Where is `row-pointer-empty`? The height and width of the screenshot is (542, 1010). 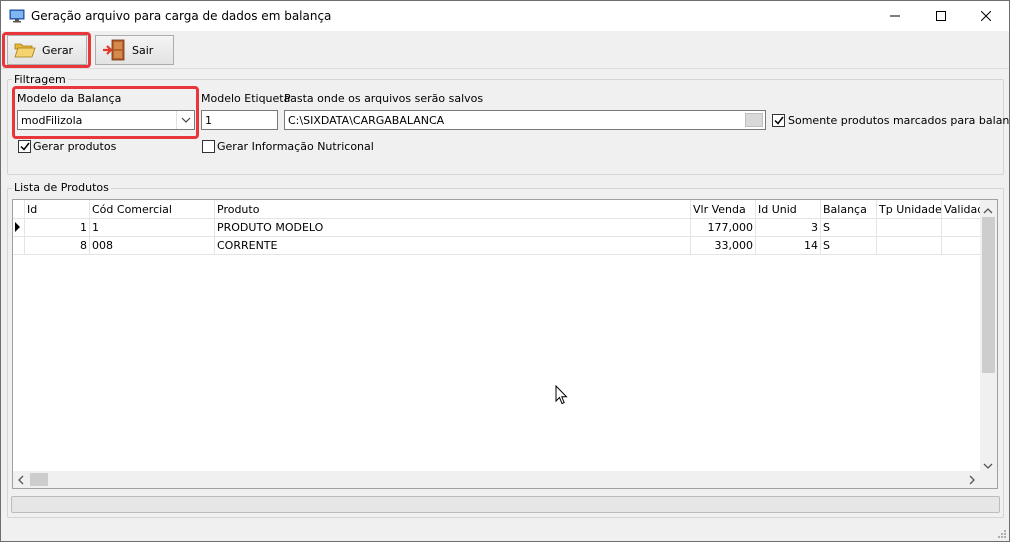
row-pointer-empty is located at coordinates (19, 246).